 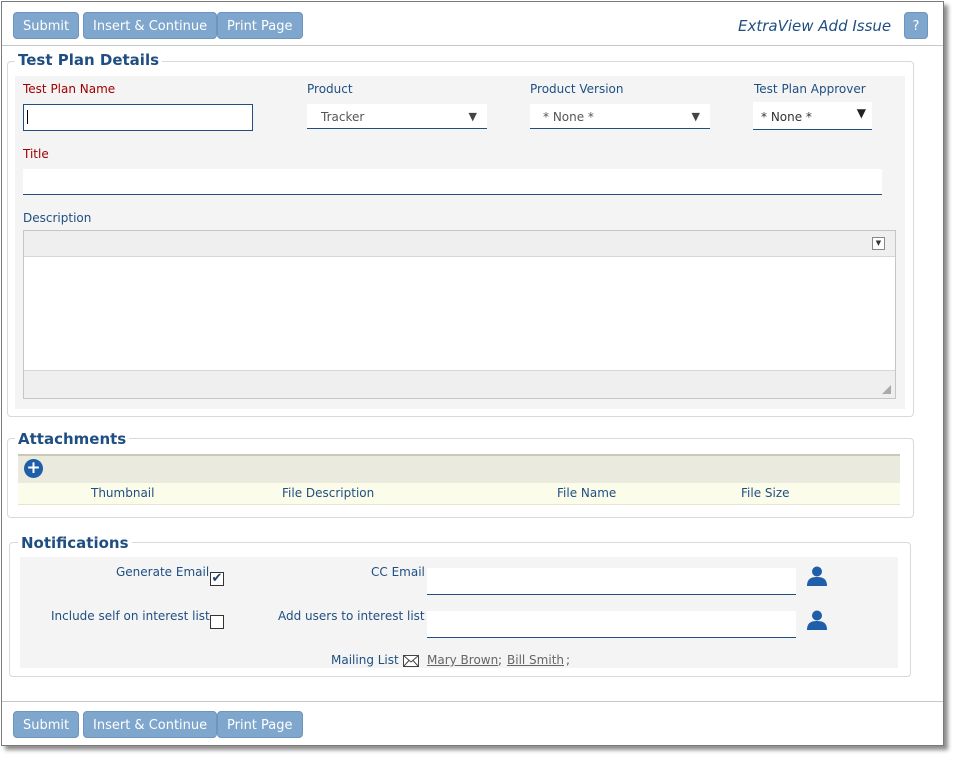 What do you see at coordinates (620, 116) in the screenshot?
I see `product-version-select: * None * ▼` at bounding box center [620, 116].